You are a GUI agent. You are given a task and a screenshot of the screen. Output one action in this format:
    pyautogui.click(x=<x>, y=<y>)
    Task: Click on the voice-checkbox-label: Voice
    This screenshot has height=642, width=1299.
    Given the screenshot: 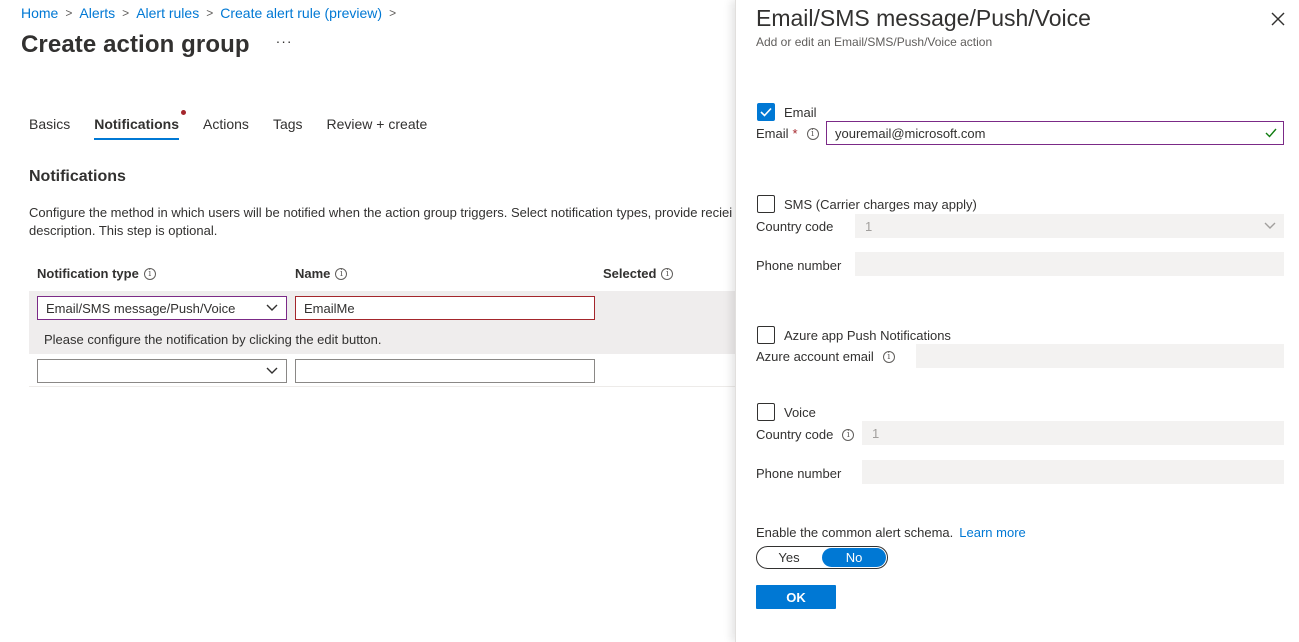 What is the action you would take?
    pyautogui.click(x=800, y=412)
    